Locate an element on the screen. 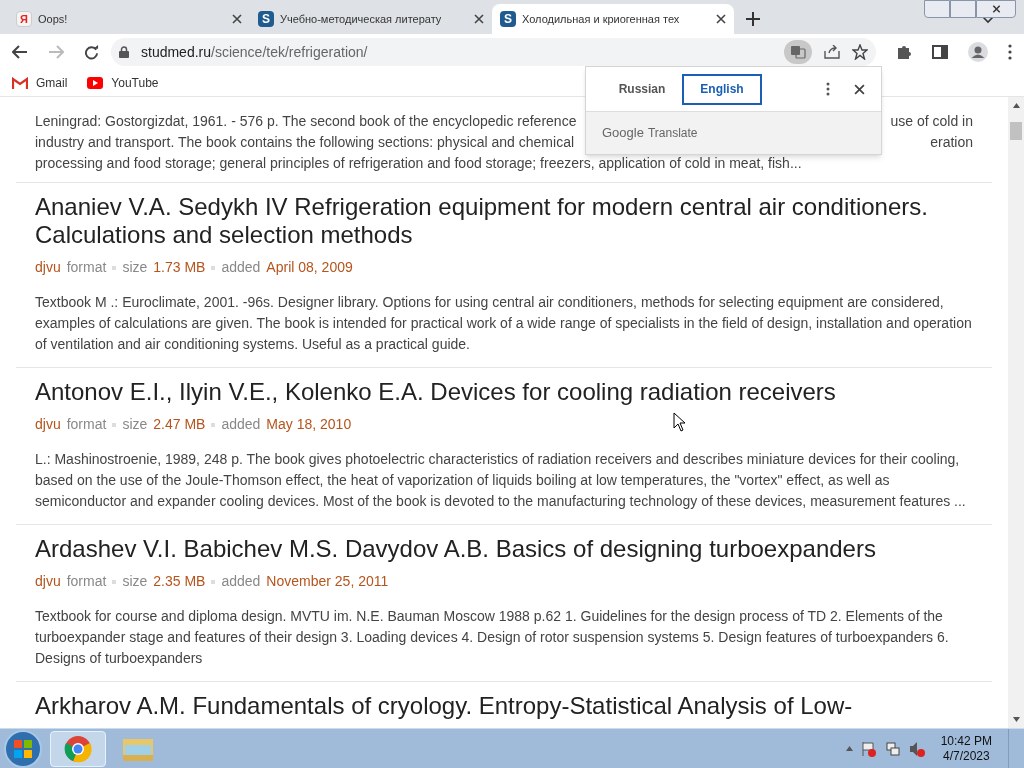 Image resolution: width=1024 pixels, height=768 pixels. browser-tab: S Холодильная и криогенная тех is located at coordinates (613, 19).